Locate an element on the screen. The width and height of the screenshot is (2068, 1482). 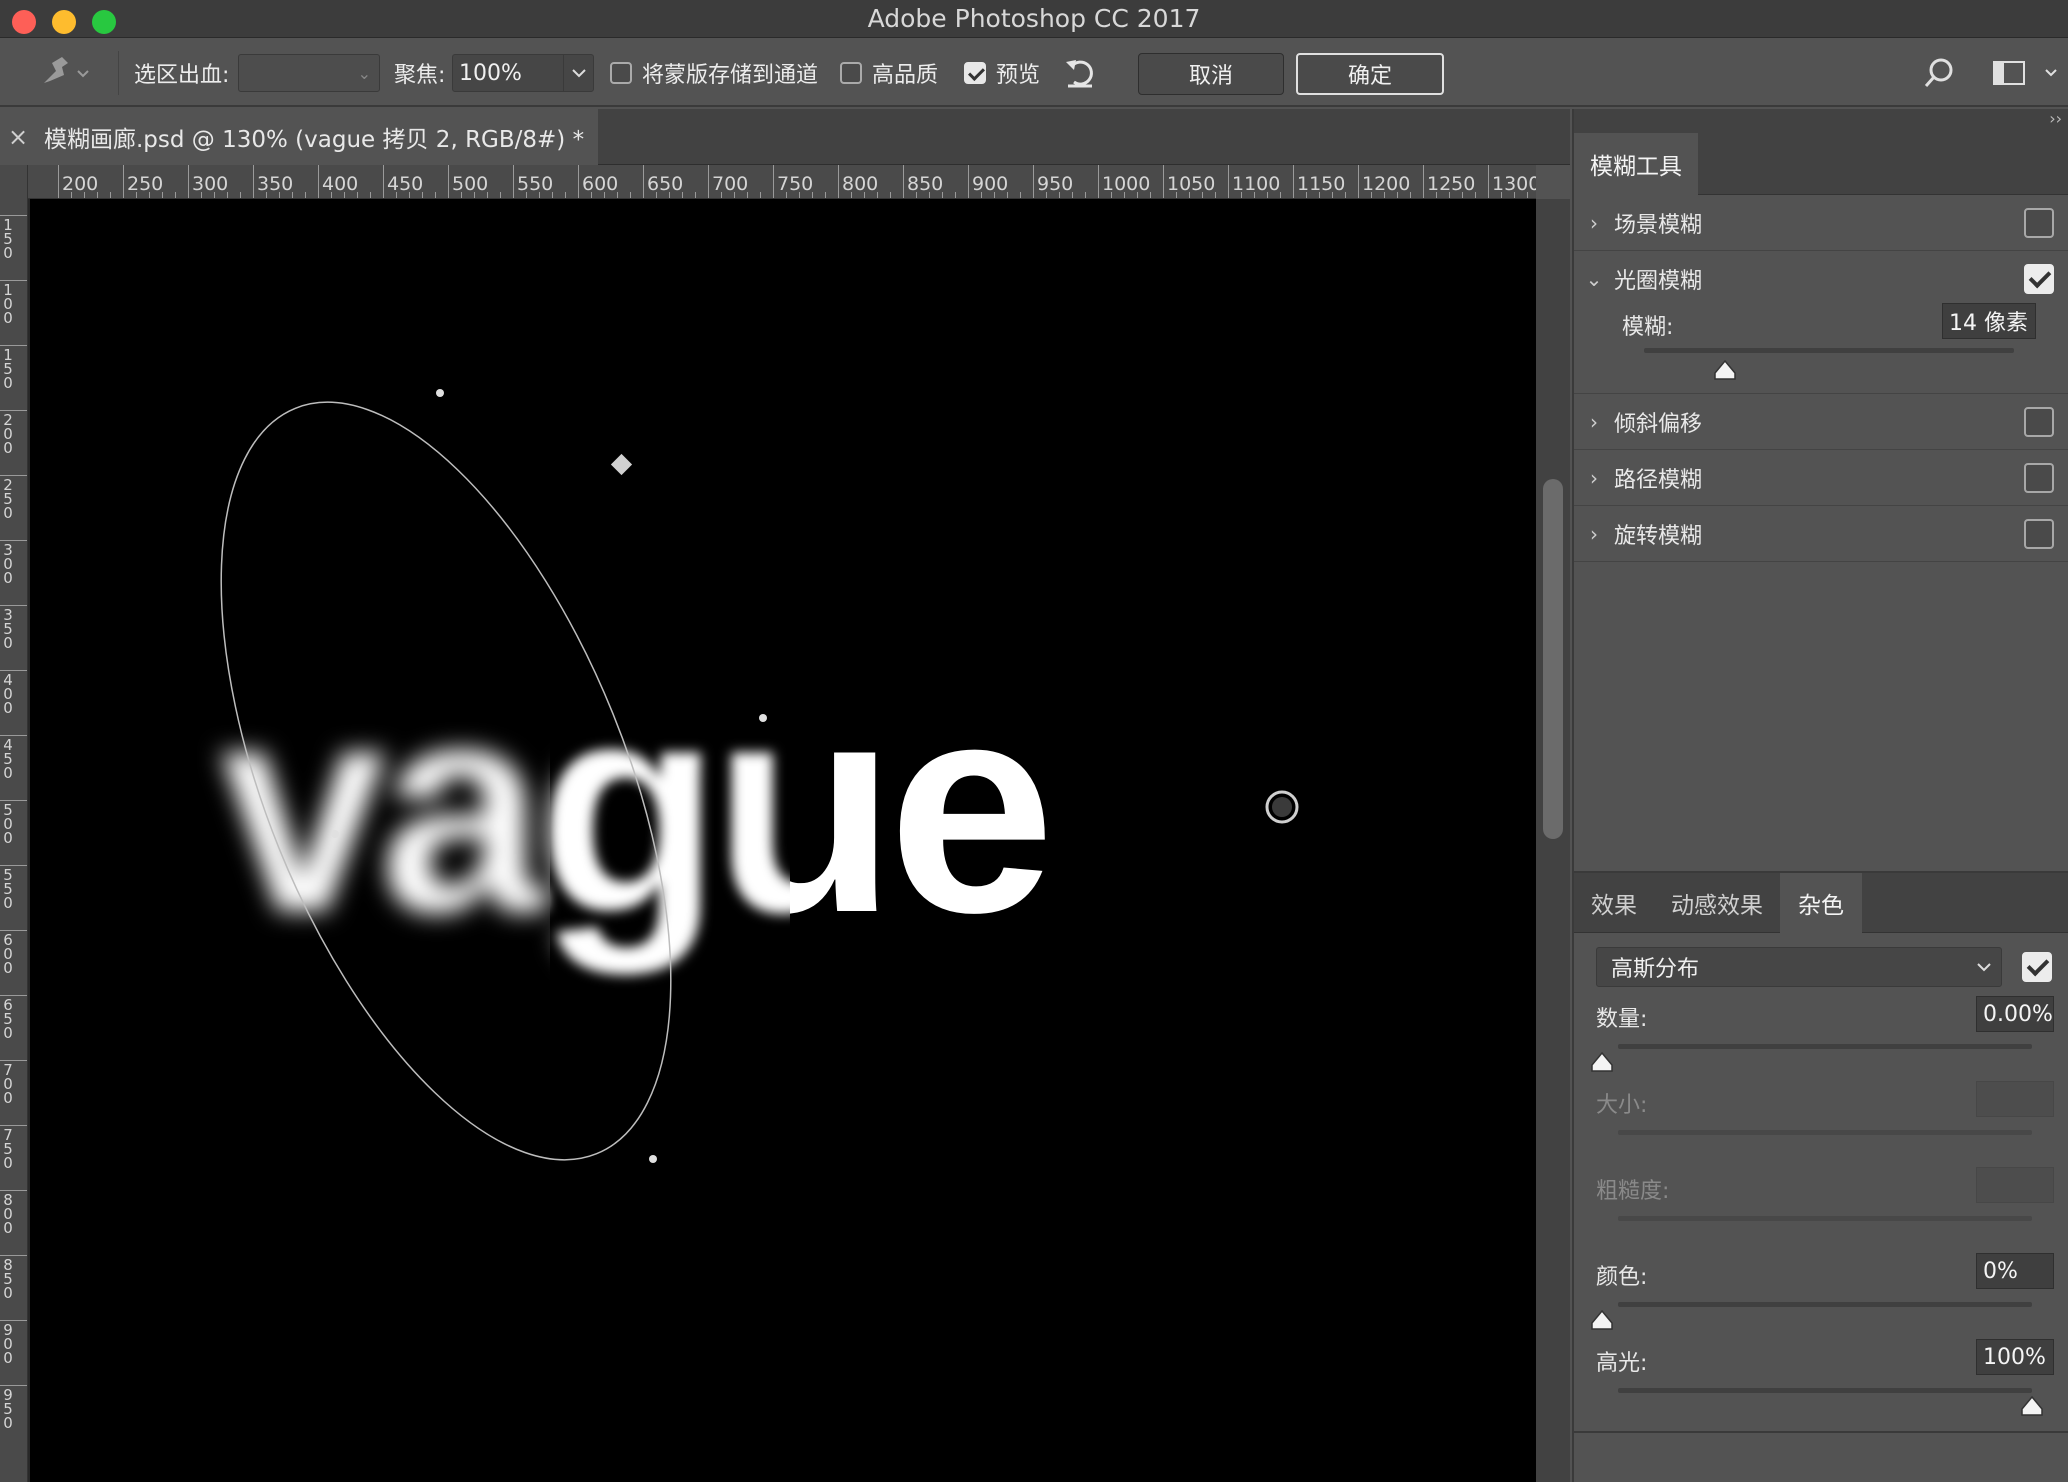
options-bar: 选区出血: ⌄ 聚焦: 100% 将蒙版存储到通道 高品质 预览 取消 确定 is located at coordinates (1034, 73).